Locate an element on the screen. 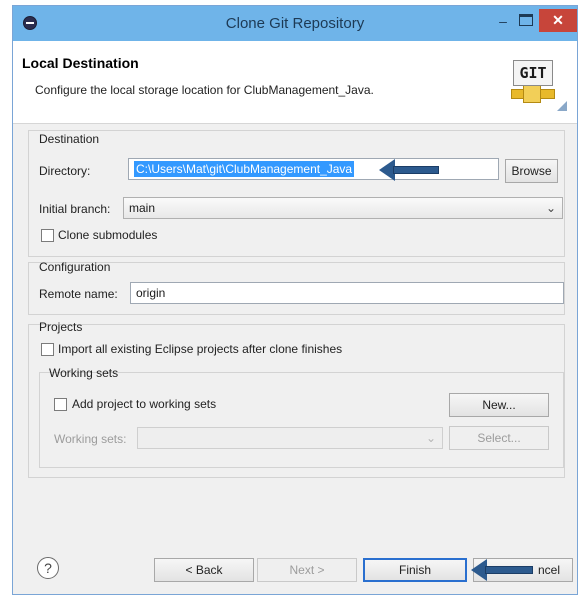 This screenshot has width=581, height=599. browse-button: Browse is located at coordinates (531, 171).